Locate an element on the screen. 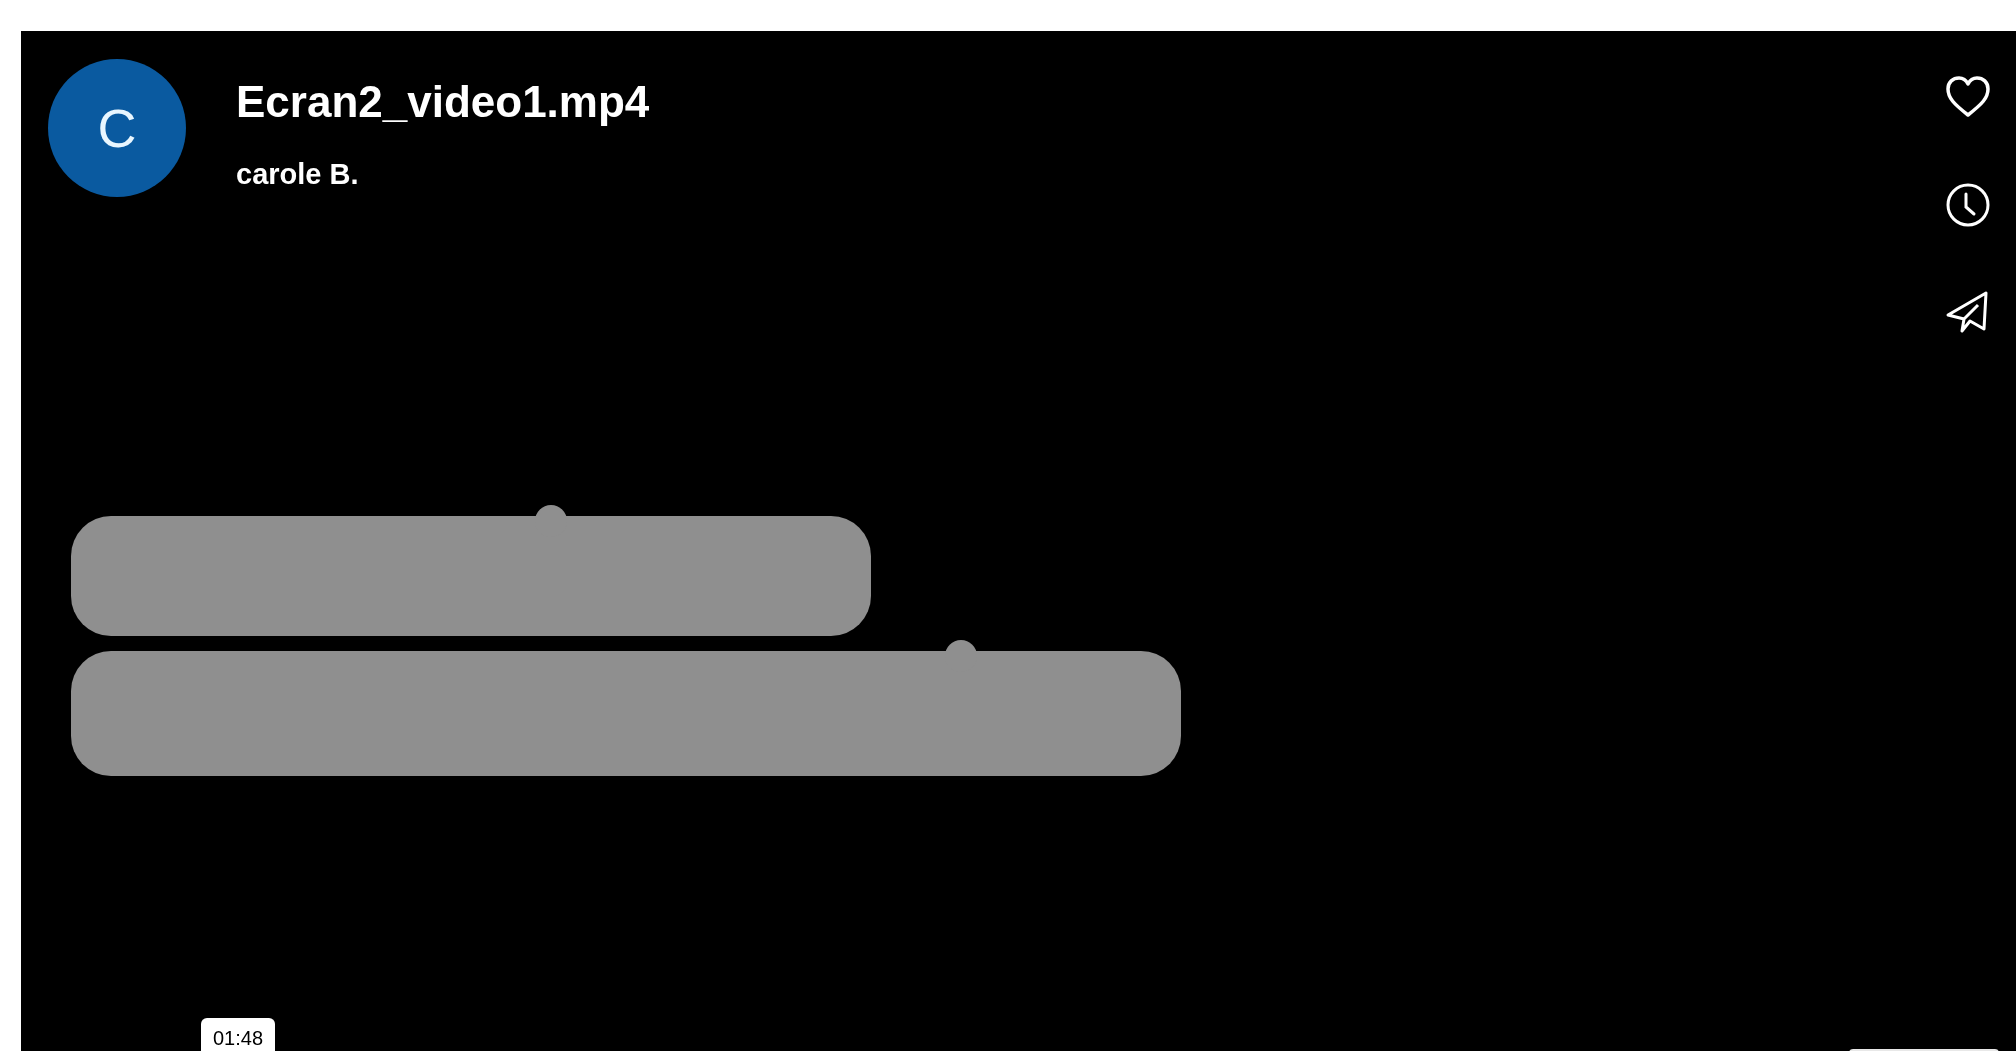  duration-badge: 01:48 is located at coordinates (238, 1034).